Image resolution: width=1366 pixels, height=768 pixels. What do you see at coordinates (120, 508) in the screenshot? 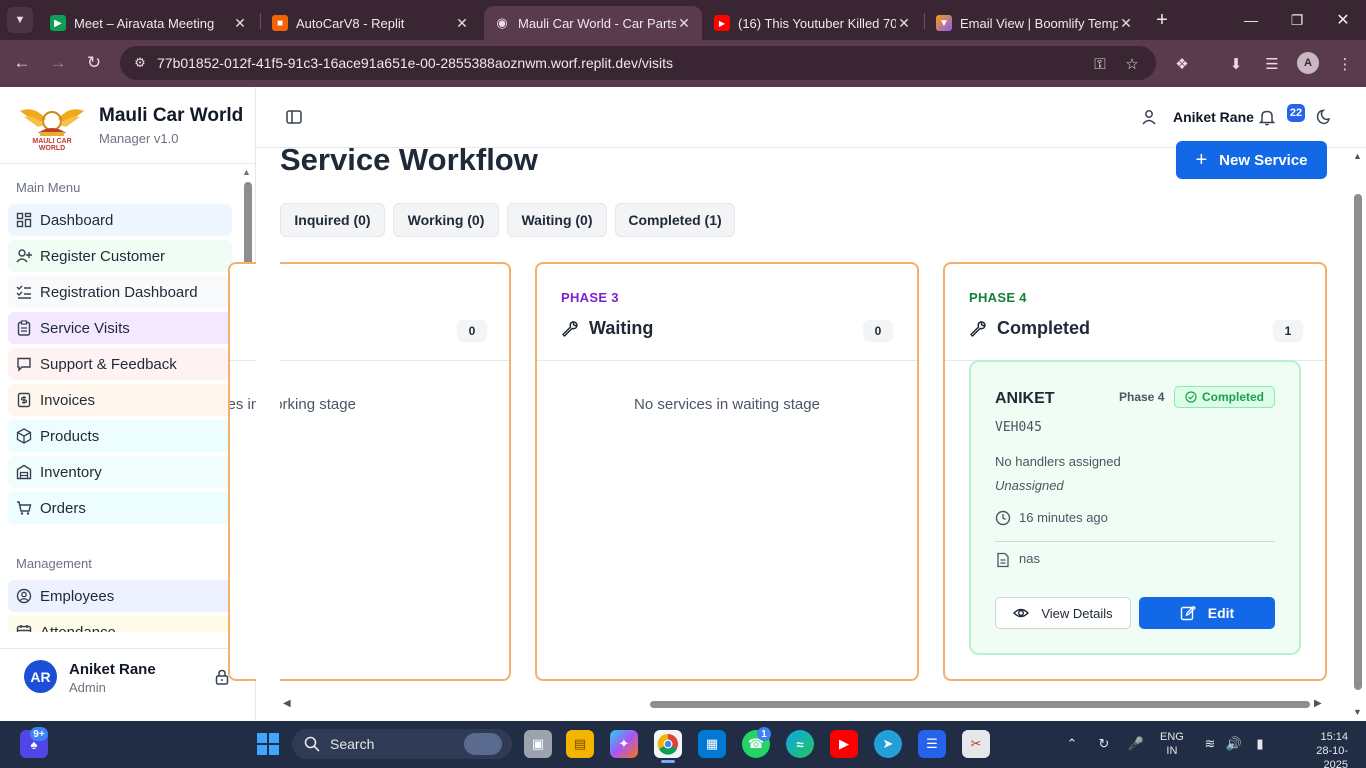
I see `sidebar-item-orders: Orders` at bounding box center [120, 508].